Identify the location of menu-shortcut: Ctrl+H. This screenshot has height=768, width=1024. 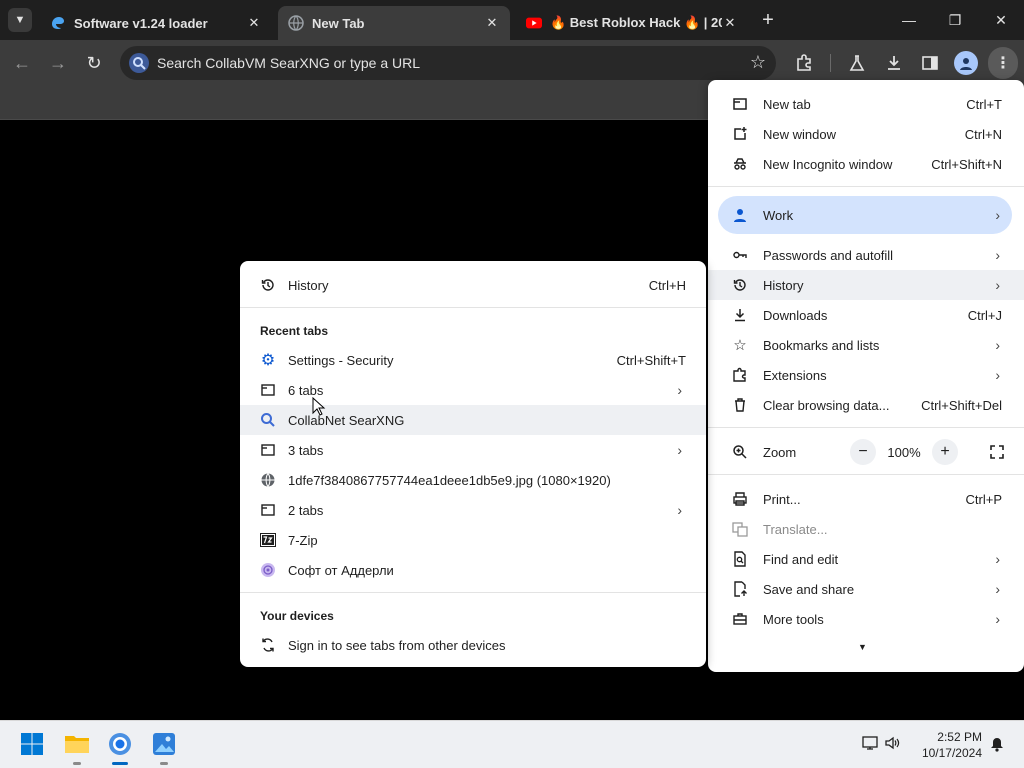
(667, 285).